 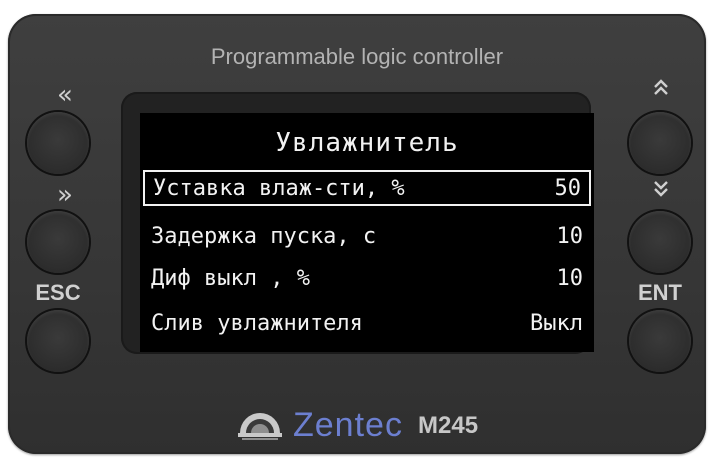 What do you see at coordinates (58, 341) in the screenshot?
I see `esc-button` at bounding box center [58, 341].